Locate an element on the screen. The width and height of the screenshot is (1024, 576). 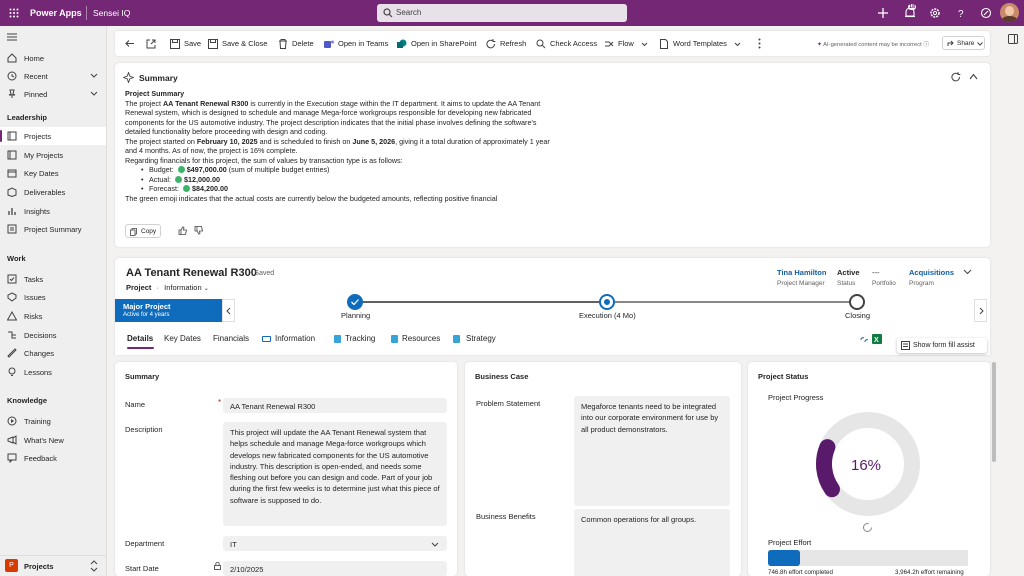
department-select: IT is located at coordinates (335, 543).